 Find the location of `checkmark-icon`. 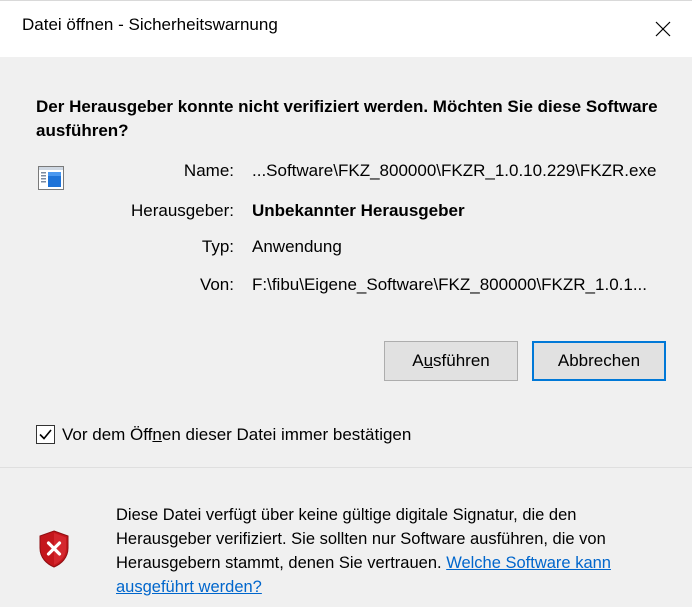

checkmark-icon is located at coordinates (45, 434).